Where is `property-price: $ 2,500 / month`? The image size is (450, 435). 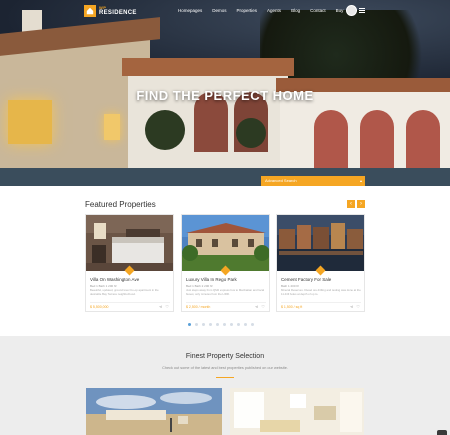
property-price: $ 2,500 / month is located at coordinates (198, 307).